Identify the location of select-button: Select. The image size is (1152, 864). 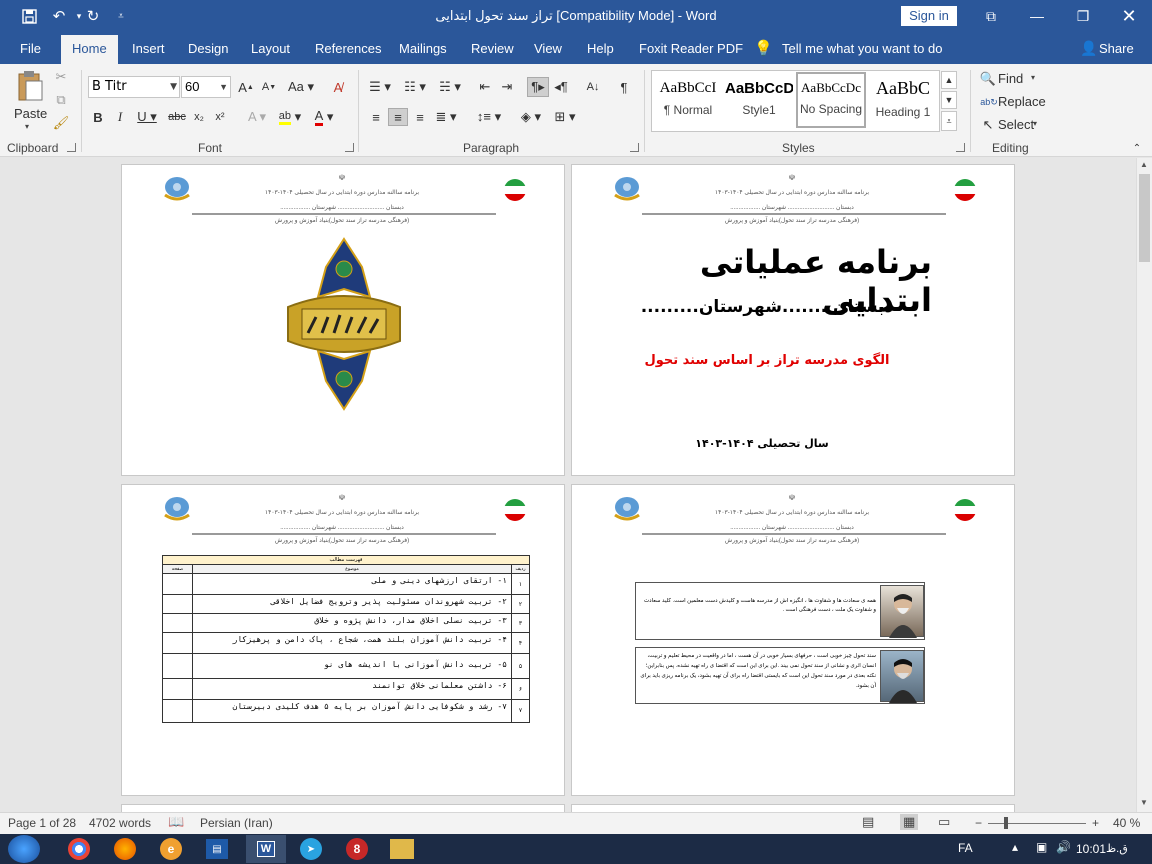
(1016, 124).